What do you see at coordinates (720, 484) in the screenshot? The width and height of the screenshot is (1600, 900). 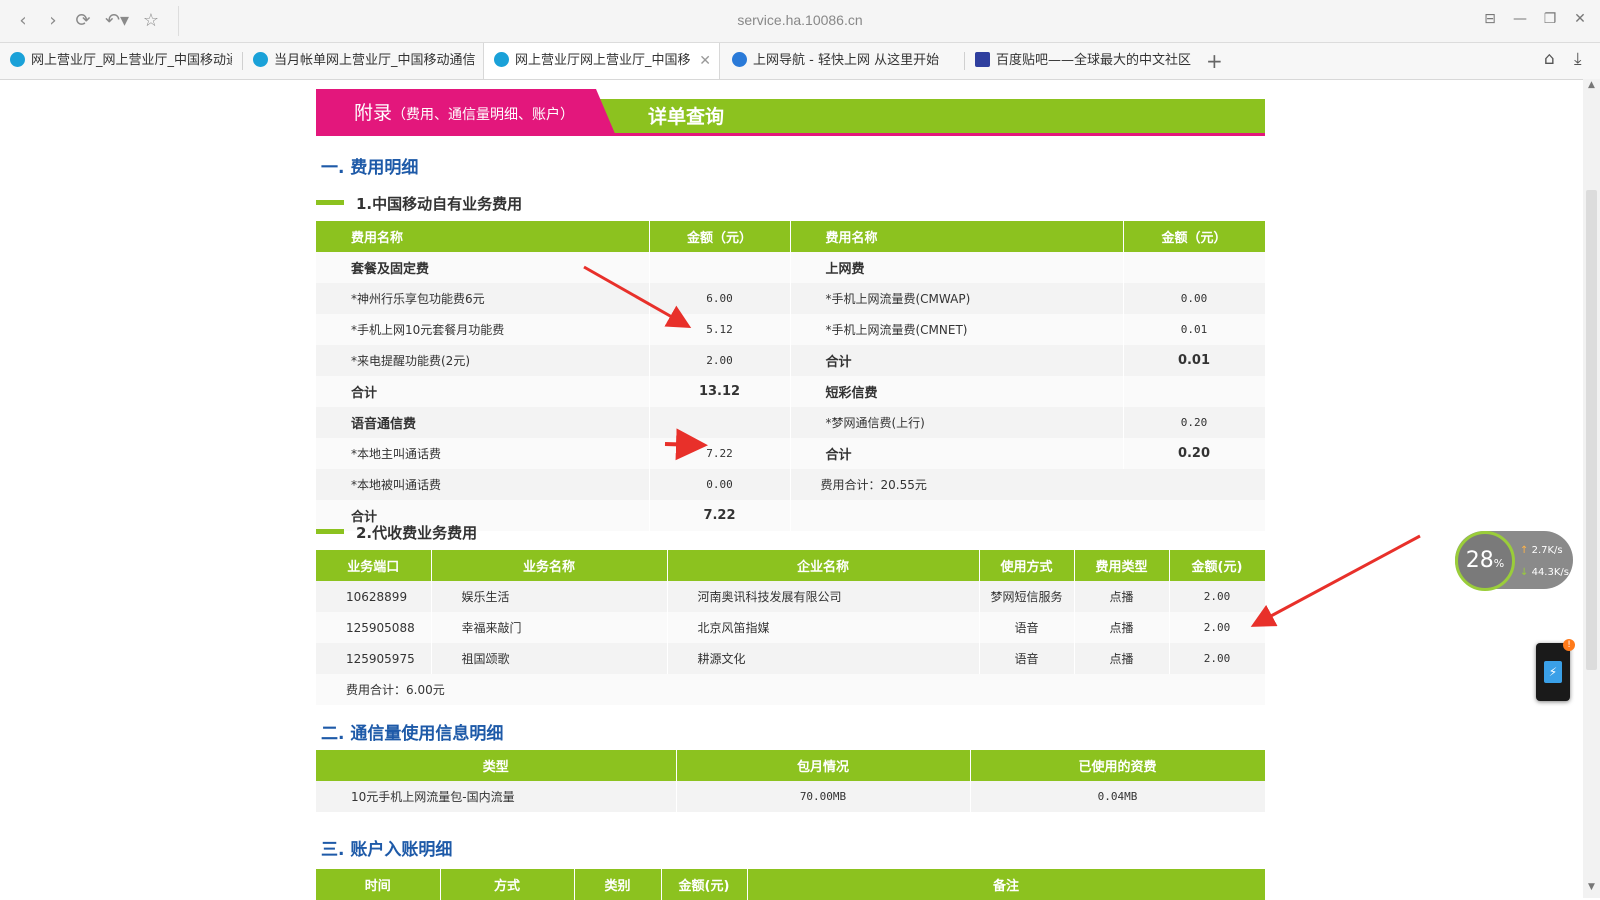 I see `table-cell: 0.00` at bounding box center [720, 484].